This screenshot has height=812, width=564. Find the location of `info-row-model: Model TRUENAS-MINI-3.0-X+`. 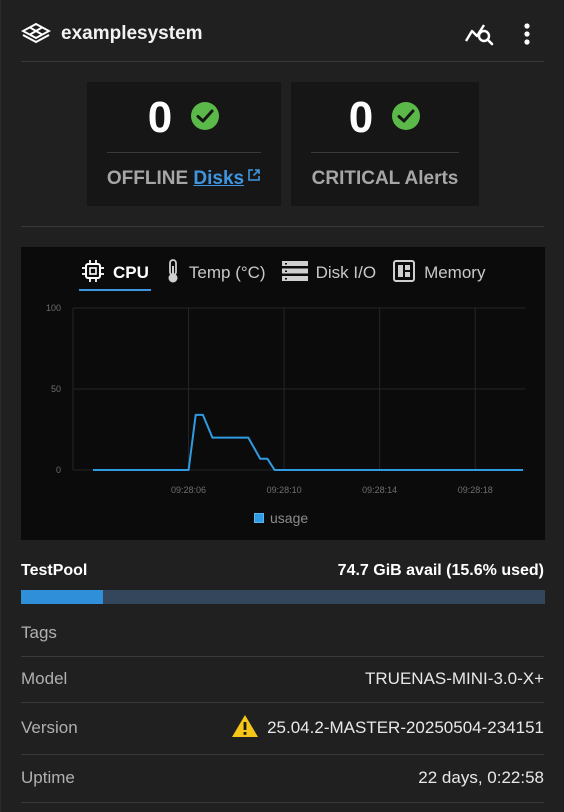

info-row-model: Model TRUENAS-MINI-3.0-X+ is located at coordinates (282, 679).